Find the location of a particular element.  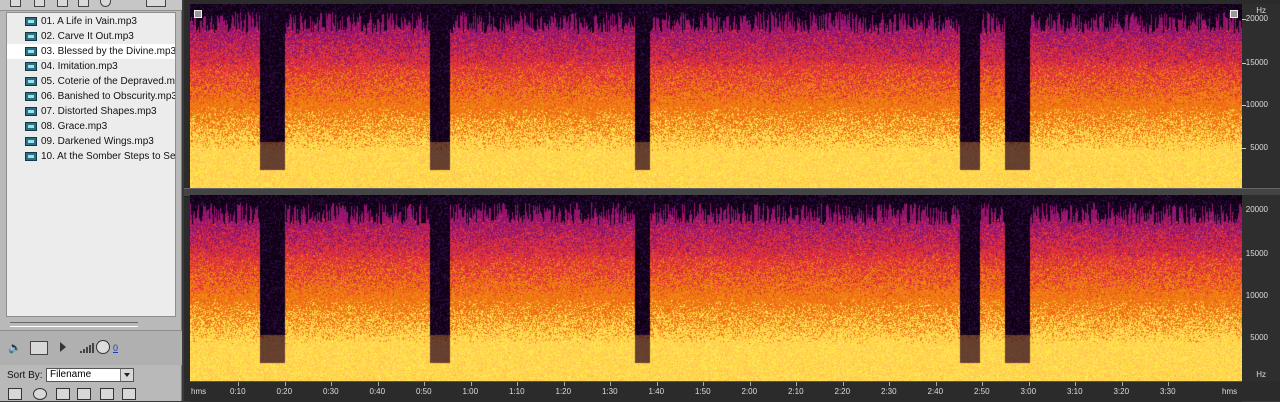

info-icon is located at coordinates (105, 3).